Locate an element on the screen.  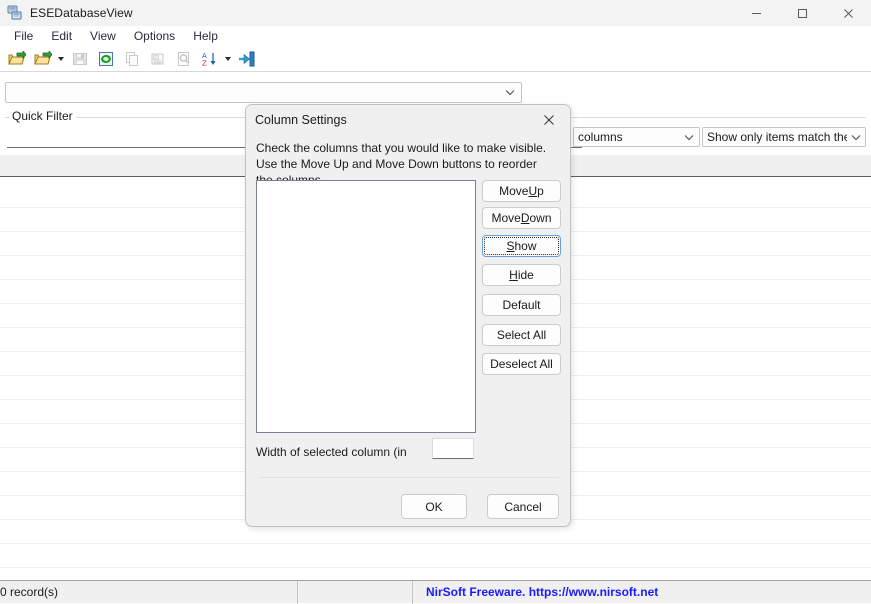
default-label-pre: Defaul is located at coordinates (520, 305).